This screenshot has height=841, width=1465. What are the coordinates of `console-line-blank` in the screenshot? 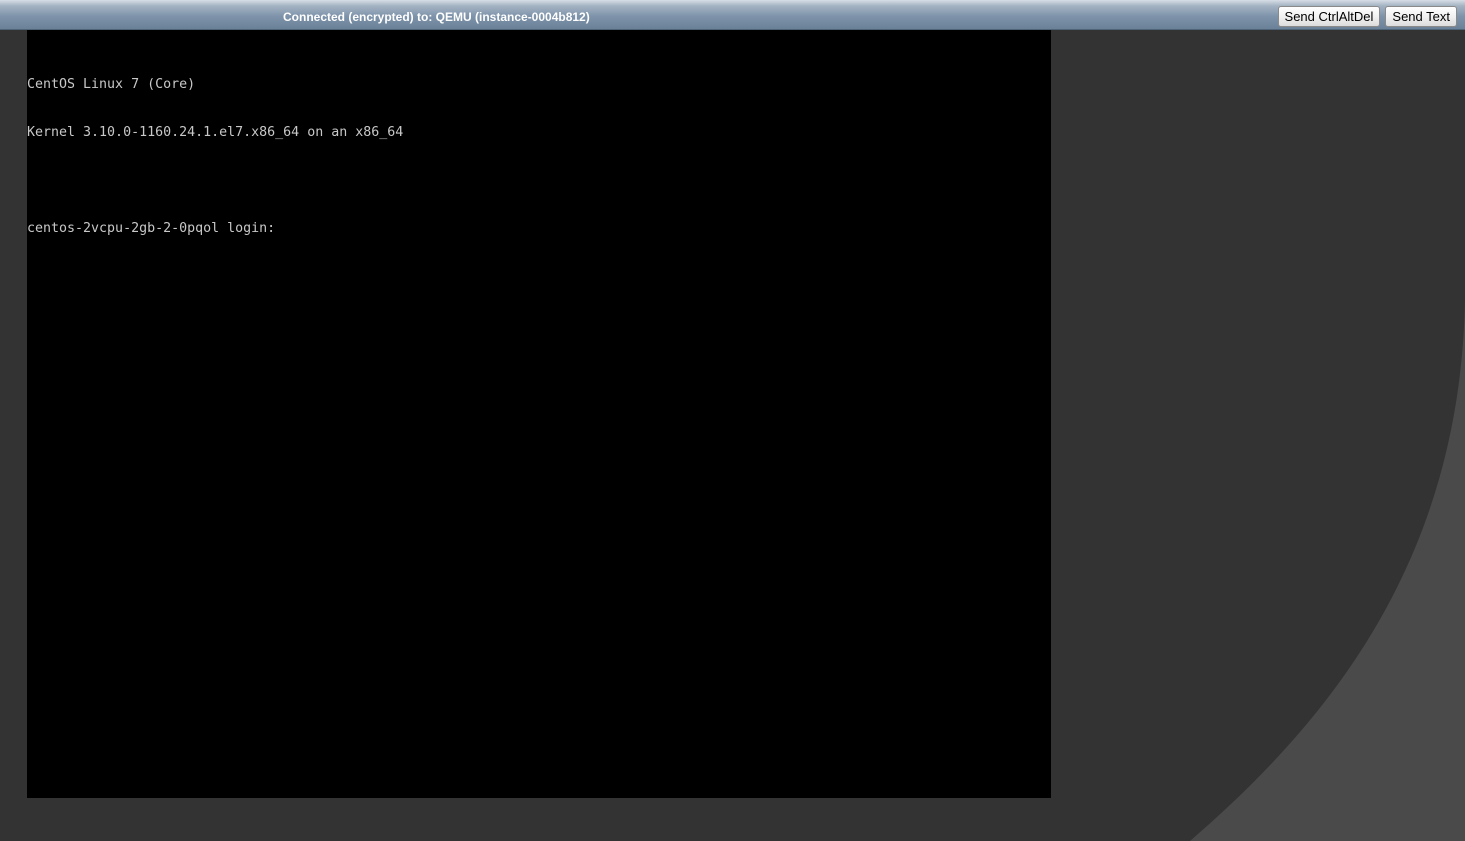 It's located at (215, 181).